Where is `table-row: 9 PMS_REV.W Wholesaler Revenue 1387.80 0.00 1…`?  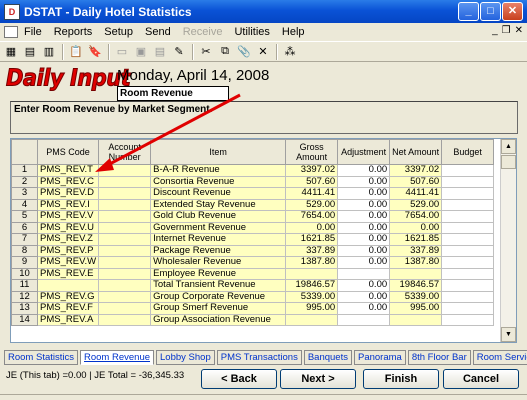 table-row: 9 PMS_REV.W Wholesaler Revenue 1387.80 0.00 1… is located at coordinates (253, 262).